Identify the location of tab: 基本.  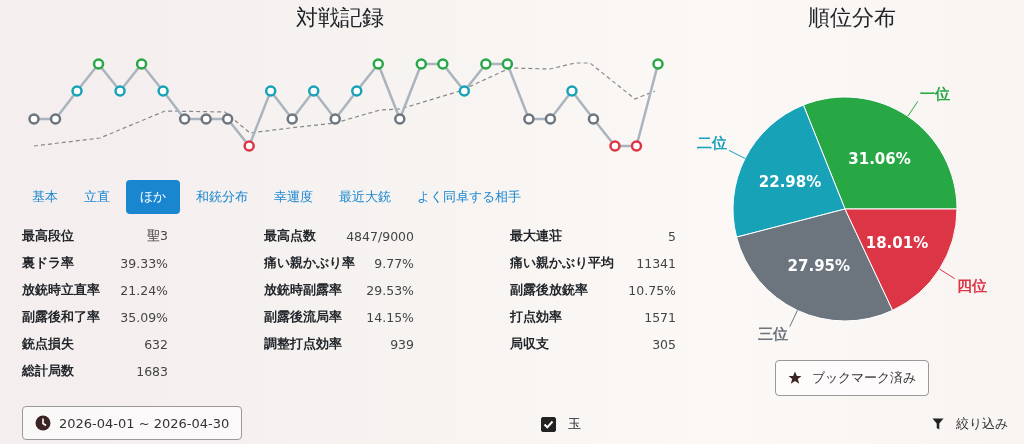
(45, 197).